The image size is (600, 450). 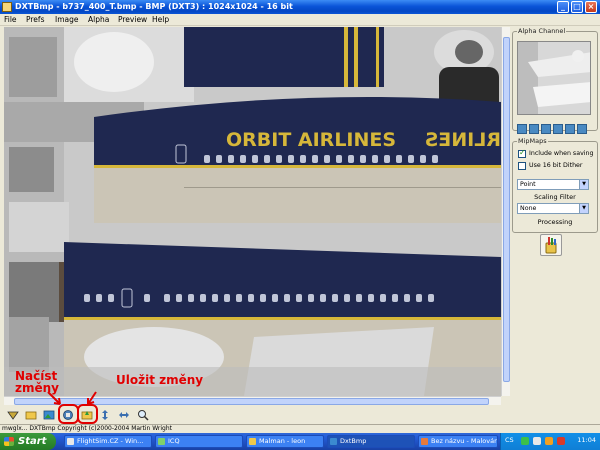 What do you see at coordinates (546, 129) in the screenshot?
I see `alpha-view-icon` at bounding box center [546, 129].